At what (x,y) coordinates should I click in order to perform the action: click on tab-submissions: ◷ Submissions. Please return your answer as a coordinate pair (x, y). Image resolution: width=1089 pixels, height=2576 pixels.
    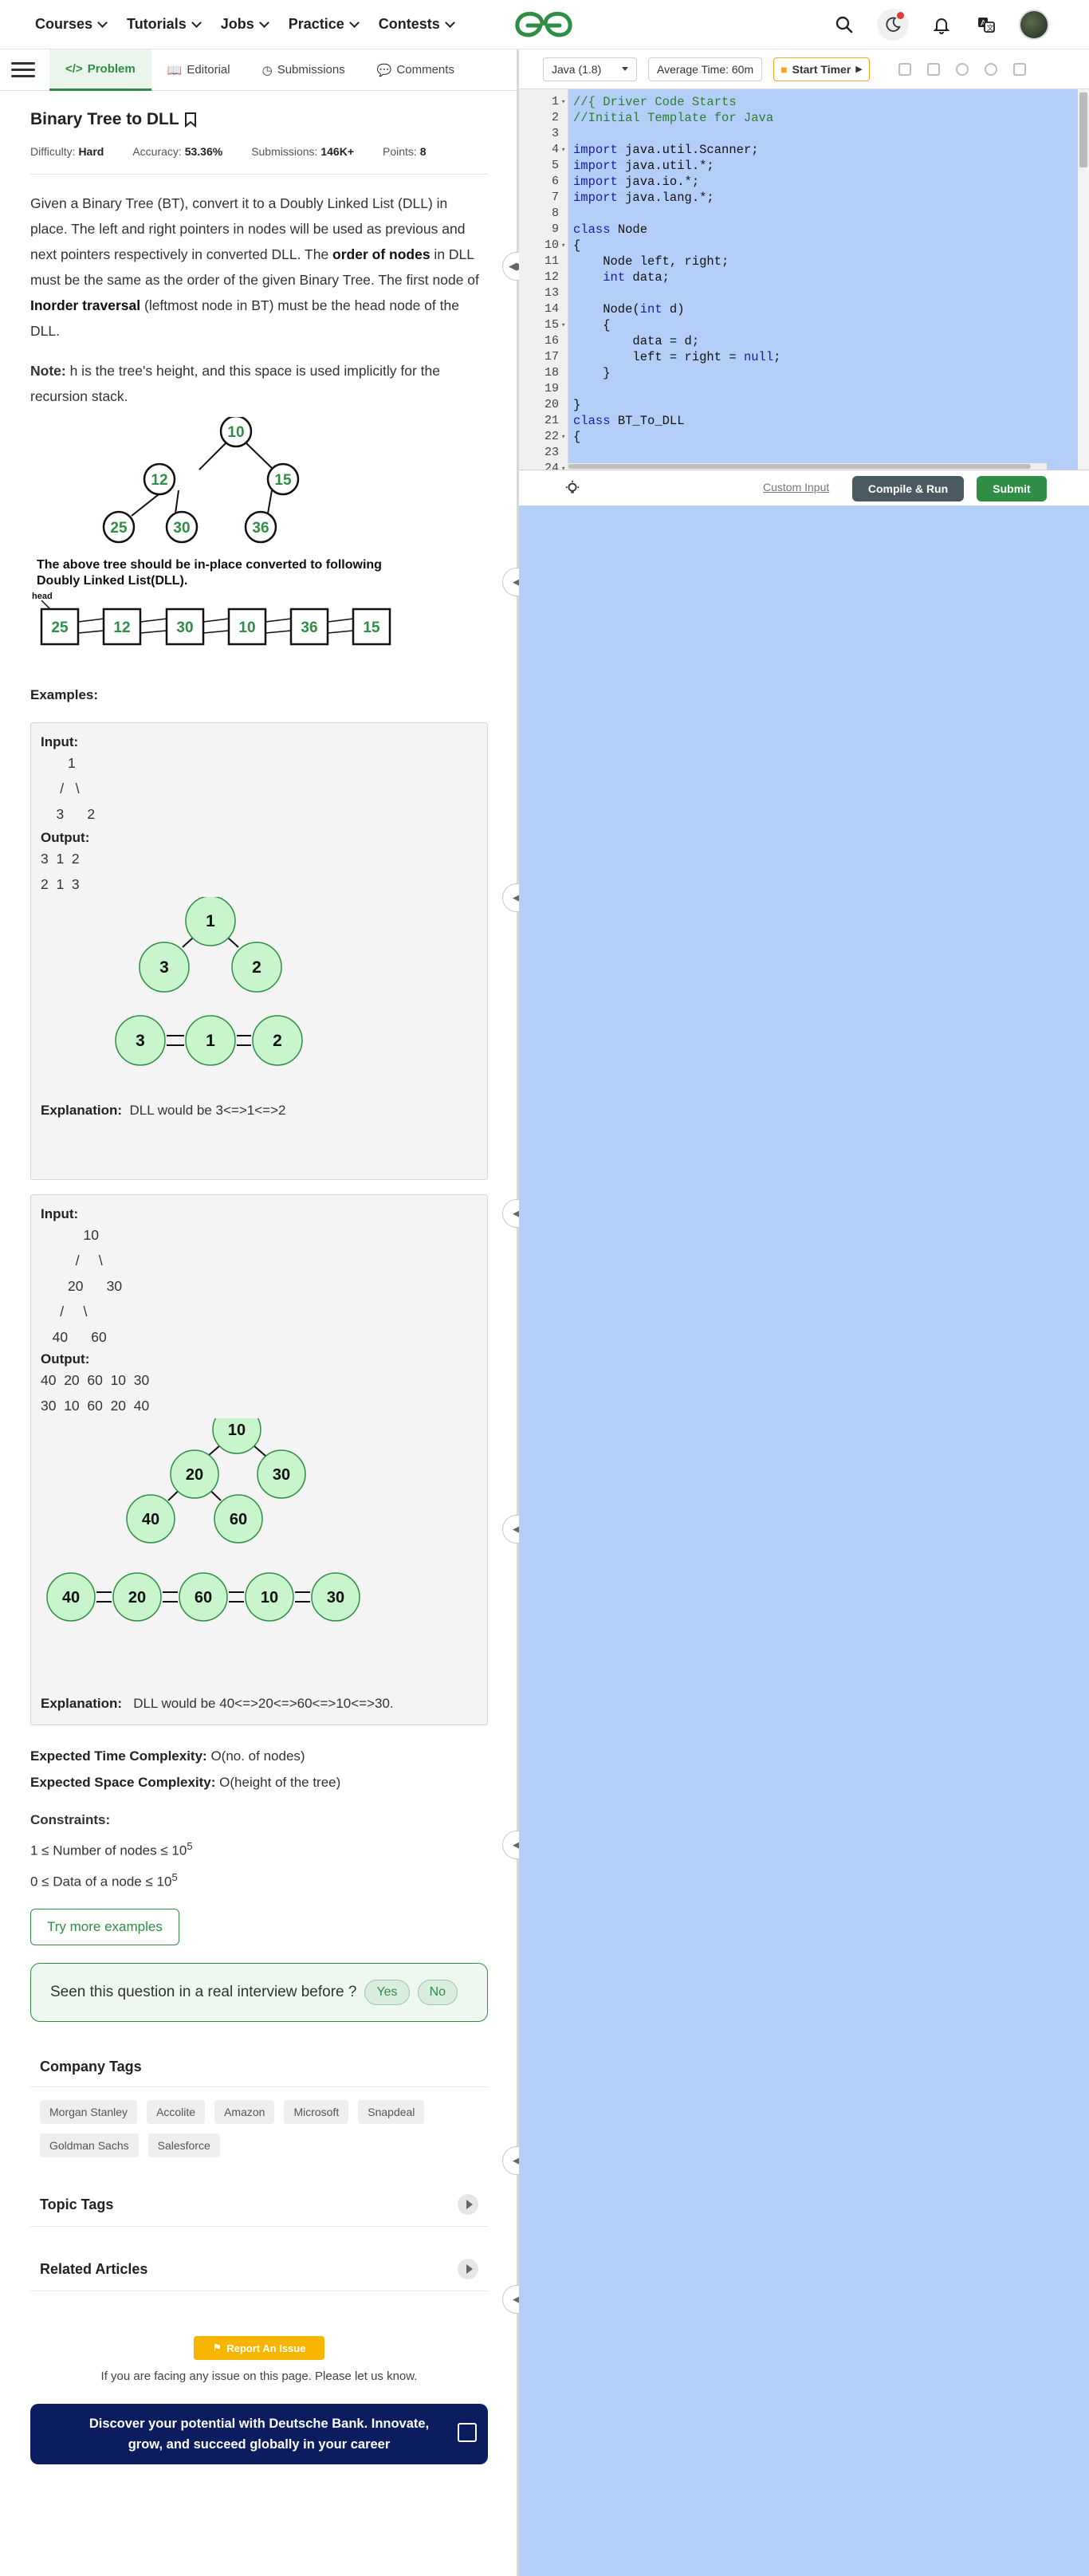
    Looking at the image, I should click on (303, 70).